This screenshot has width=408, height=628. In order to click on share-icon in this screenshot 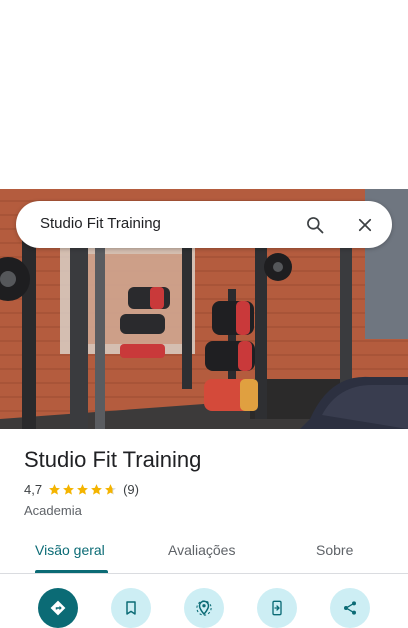, I will do `click(350, 608)`.